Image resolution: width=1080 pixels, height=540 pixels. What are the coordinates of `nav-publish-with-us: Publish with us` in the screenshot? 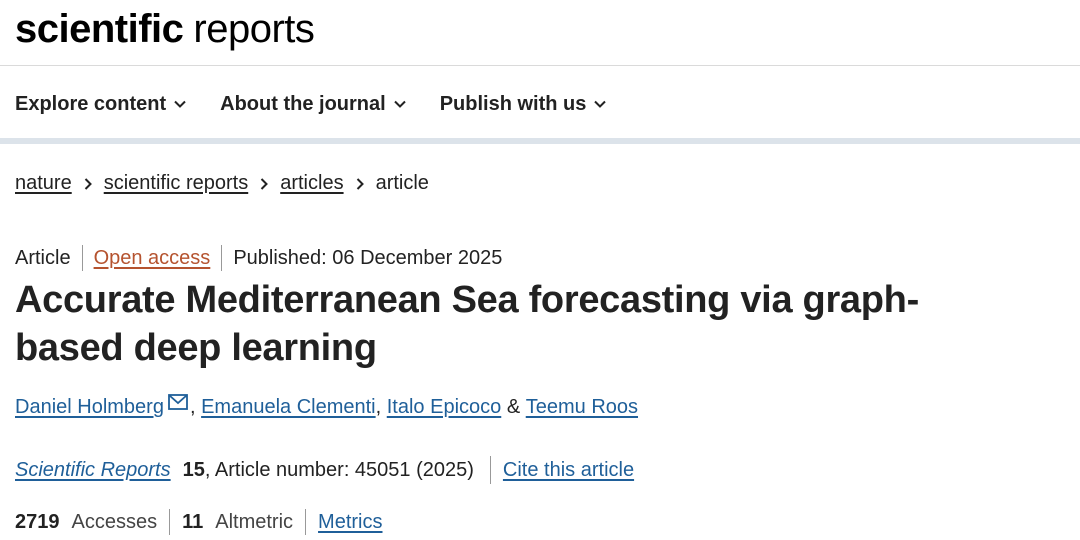 It's located at (523, 104).